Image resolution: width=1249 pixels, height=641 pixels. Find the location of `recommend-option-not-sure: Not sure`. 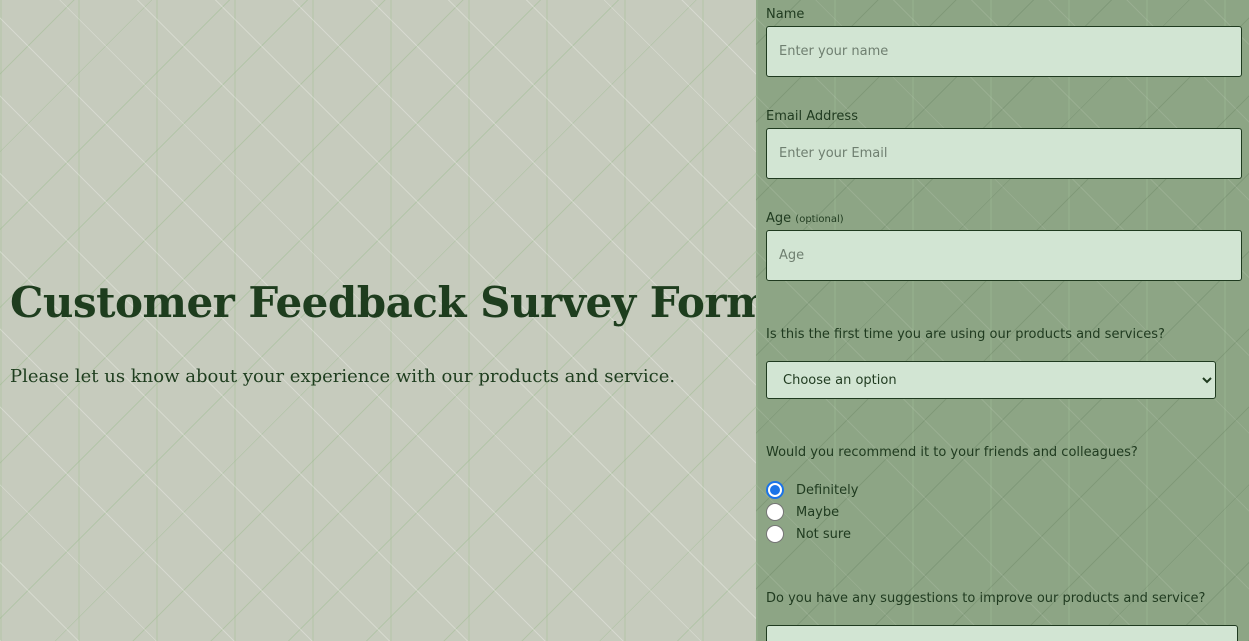

recommend-option-not-sure: Not sure is located at coordinates (808, 534).